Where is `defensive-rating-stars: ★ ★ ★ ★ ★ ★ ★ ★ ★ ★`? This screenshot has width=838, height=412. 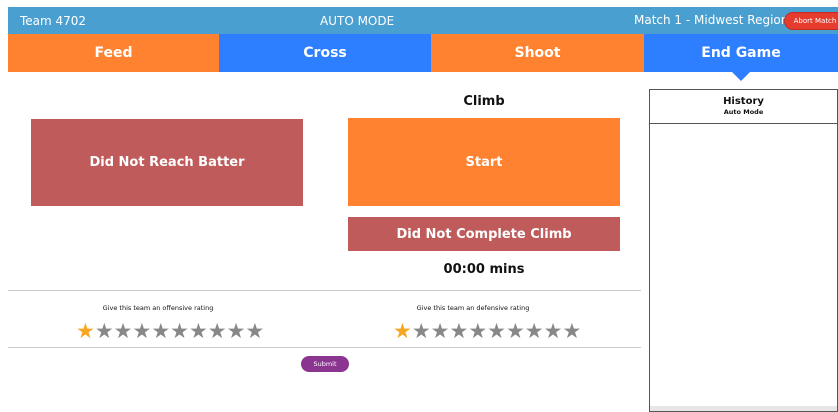 defensive-rating-stars: ★ ★ ★ ★ ★ ★ ★ ★ ★ ★ is located at coordinates (487, 331).